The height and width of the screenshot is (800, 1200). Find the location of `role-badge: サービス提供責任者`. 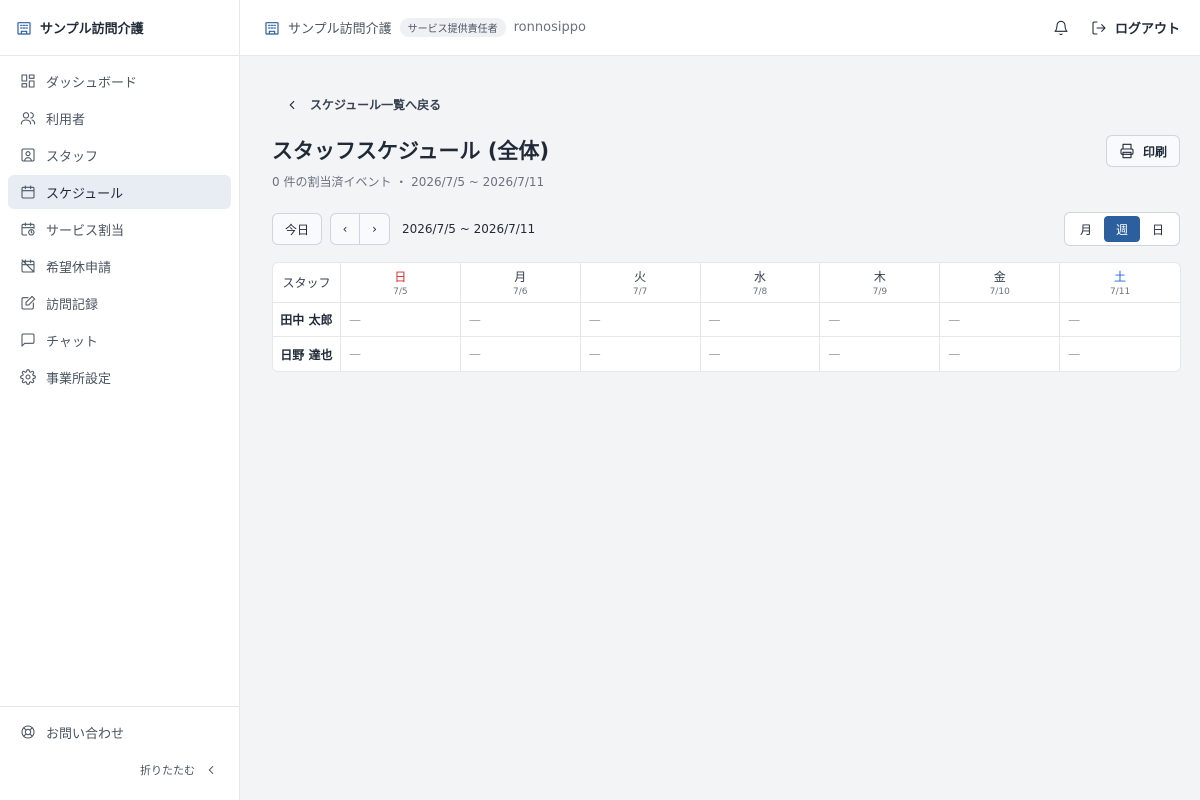

role-badge: サービス提供責任者 is located at coordinates (452, 27).